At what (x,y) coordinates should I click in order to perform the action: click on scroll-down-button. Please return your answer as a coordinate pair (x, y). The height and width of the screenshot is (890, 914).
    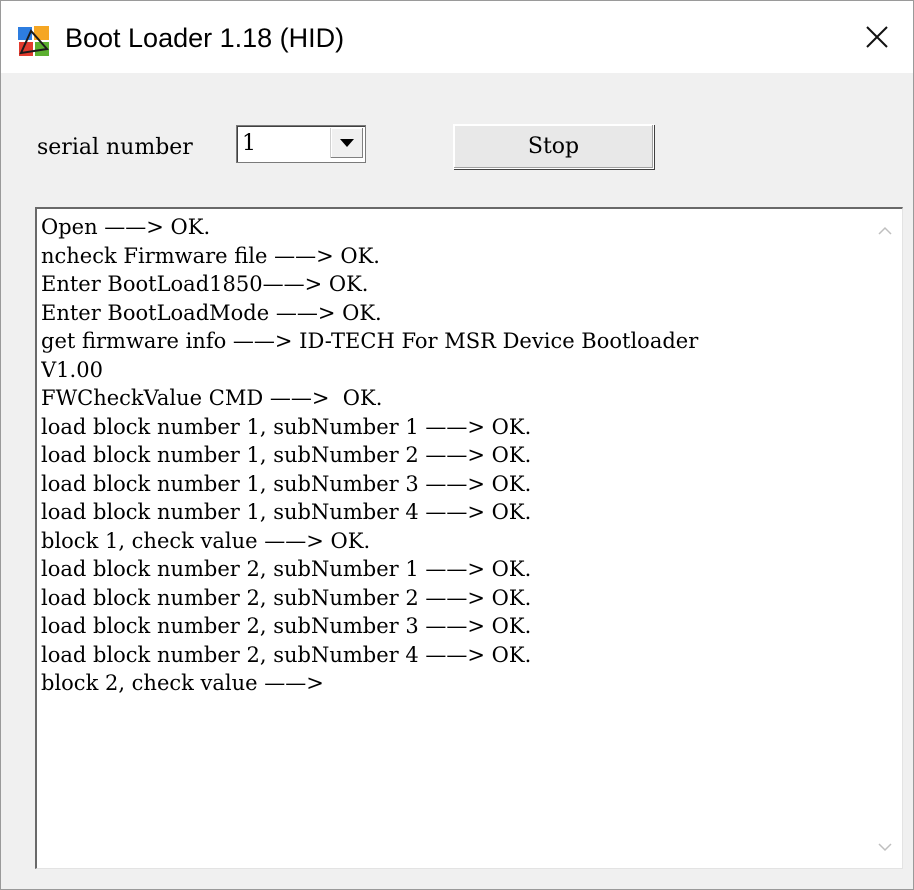
    Looking at the image, I should click on (885, 847).